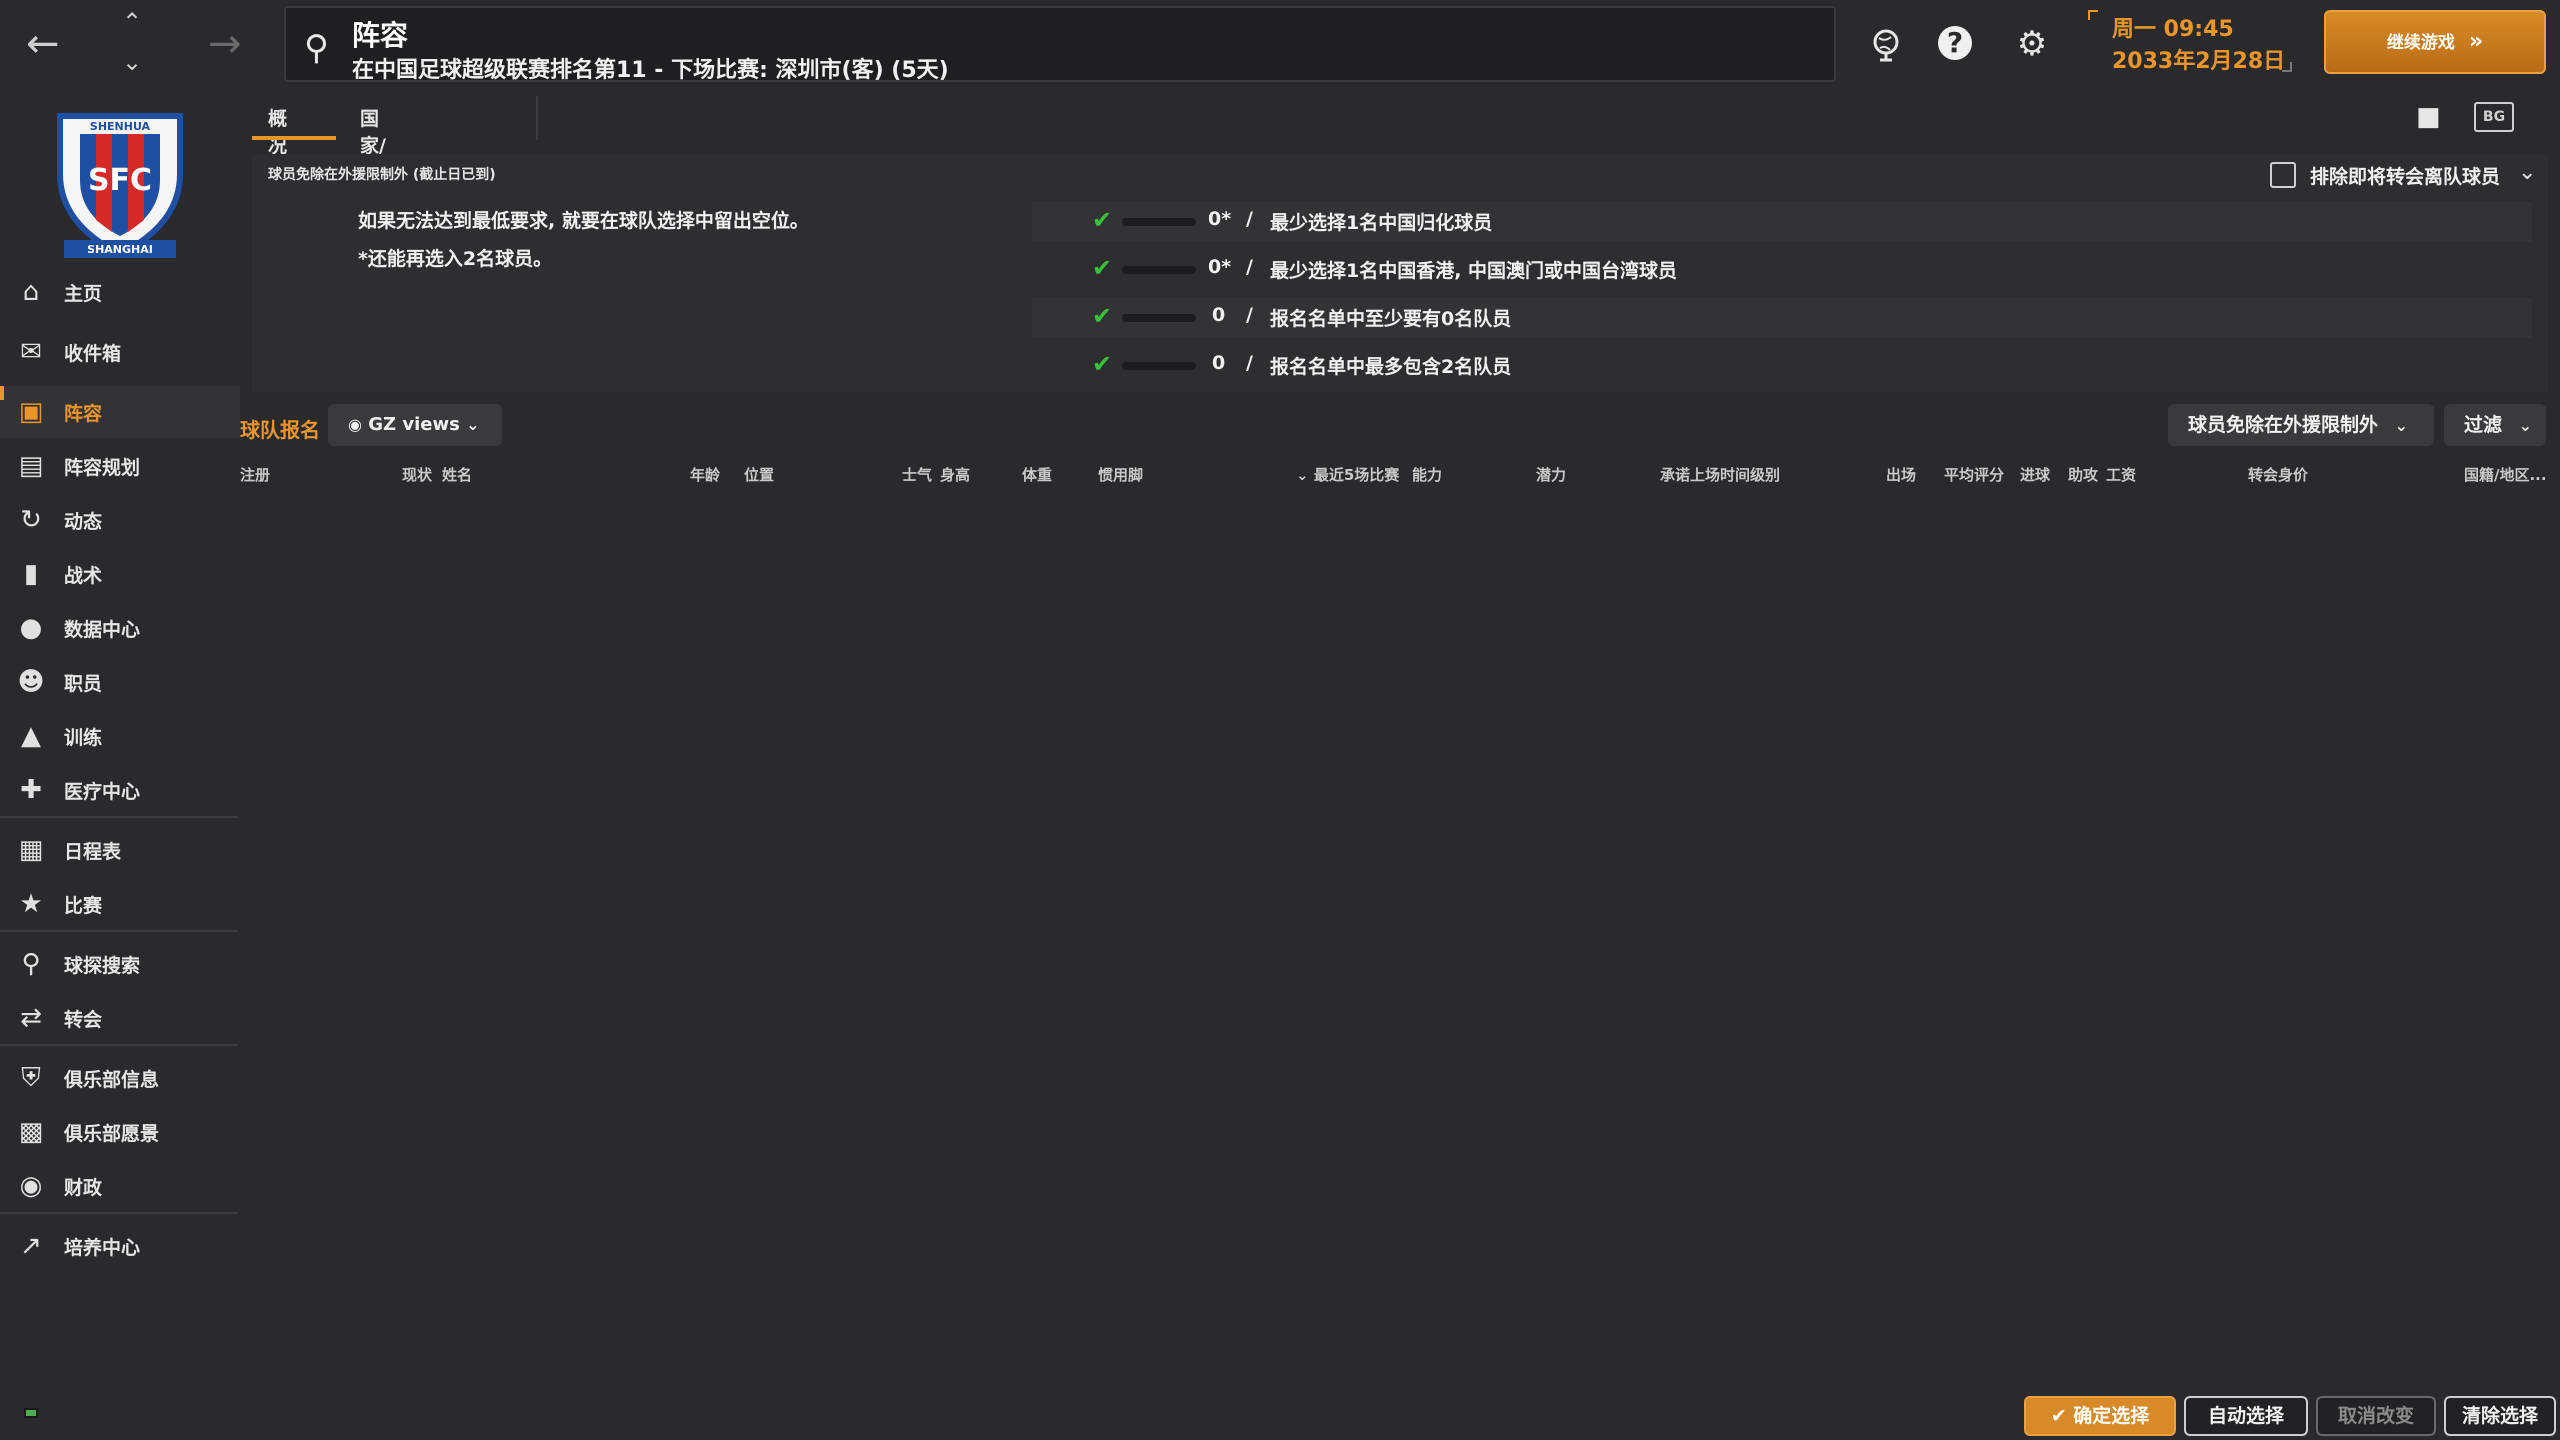  I want to click on column-position: 位置, so click(759, 474).